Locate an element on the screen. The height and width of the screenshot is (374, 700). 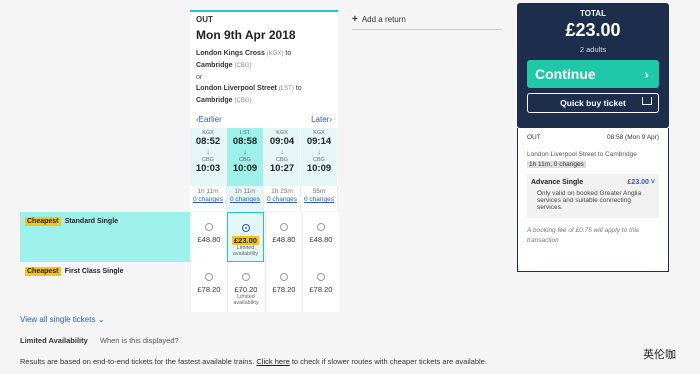
summary-direction: OUT is located at coordinates (534, 137).